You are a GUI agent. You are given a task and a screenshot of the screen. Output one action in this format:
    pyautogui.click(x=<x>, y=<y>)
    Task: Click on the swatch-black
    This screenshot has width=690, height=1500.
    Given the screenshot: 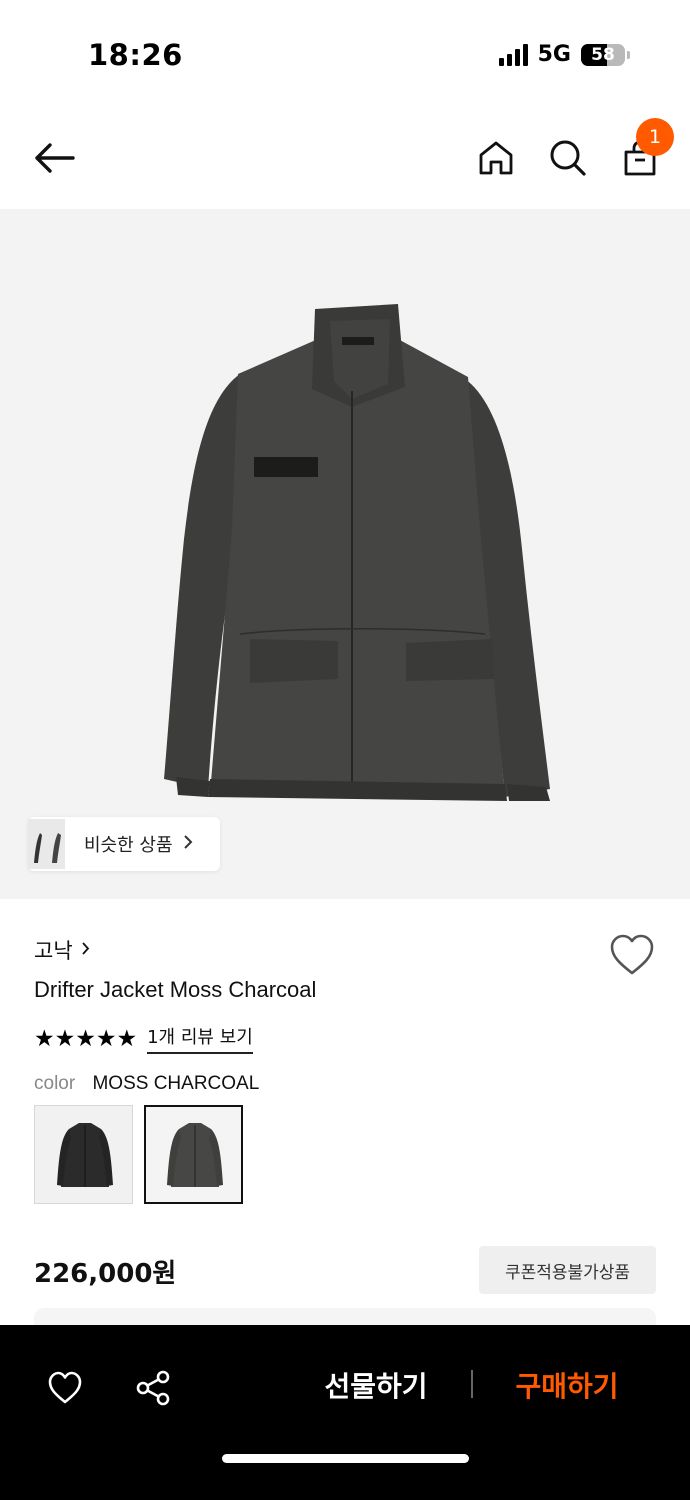 What is the action you would take?
    pyautogui.click(x=83, y=1154)
    